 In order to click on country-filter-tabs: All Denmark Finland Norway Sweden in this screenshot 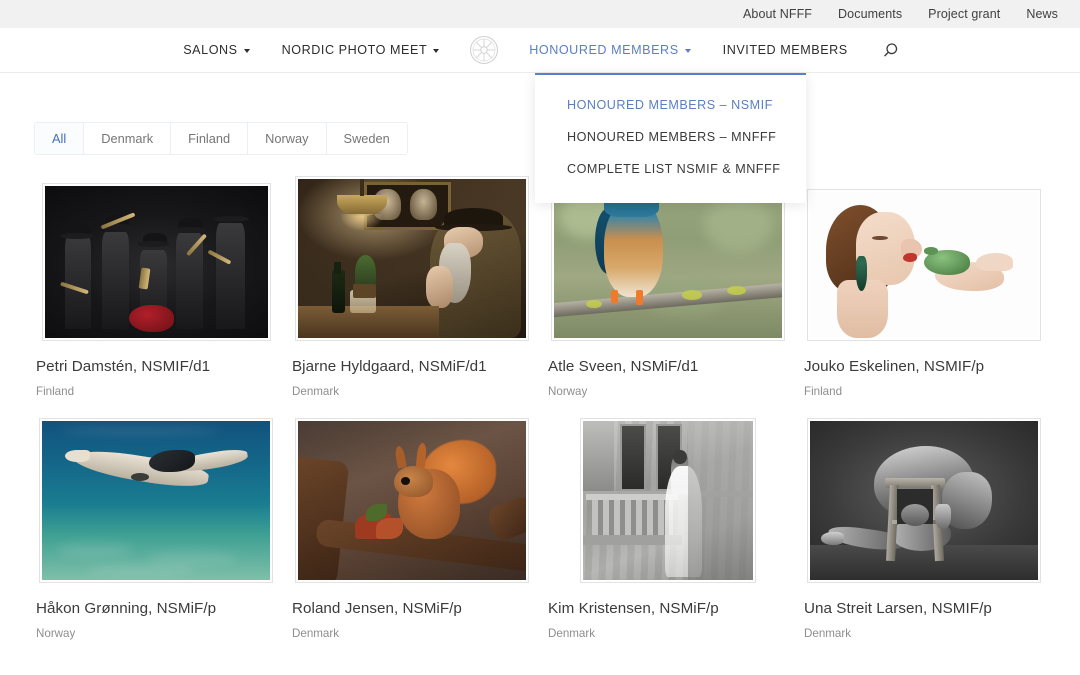, I will do `click(221, 138)`.